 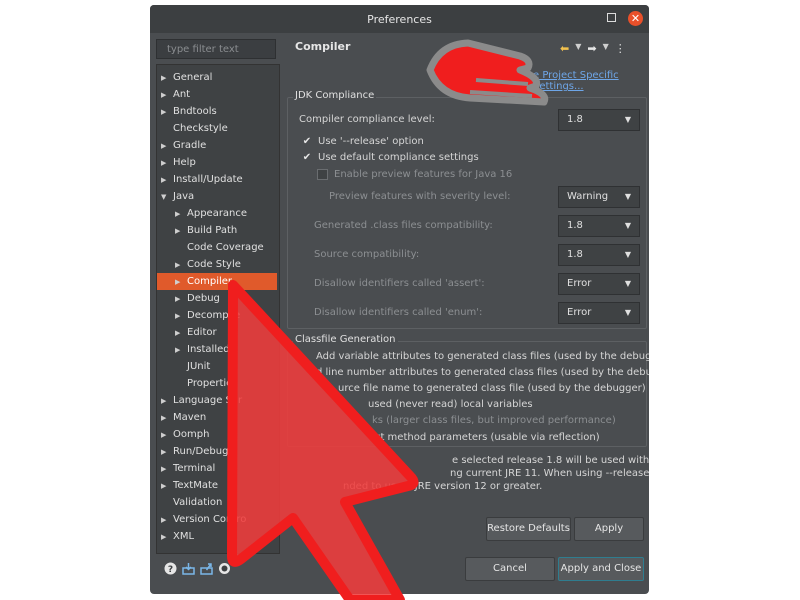 I want to click on source-compat-select: 1.8 ▼, so click(x=599, y=255).